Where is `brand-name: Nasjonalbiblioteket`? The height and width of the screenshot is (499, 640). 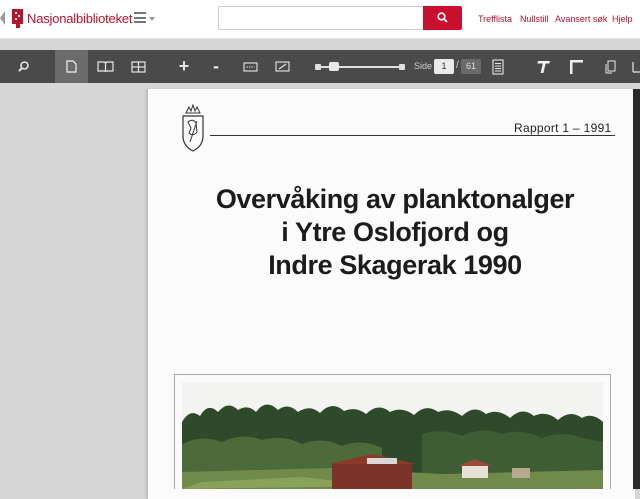
brand-name: Nasjonalbiblioteket is located at coordinates (80, 18).